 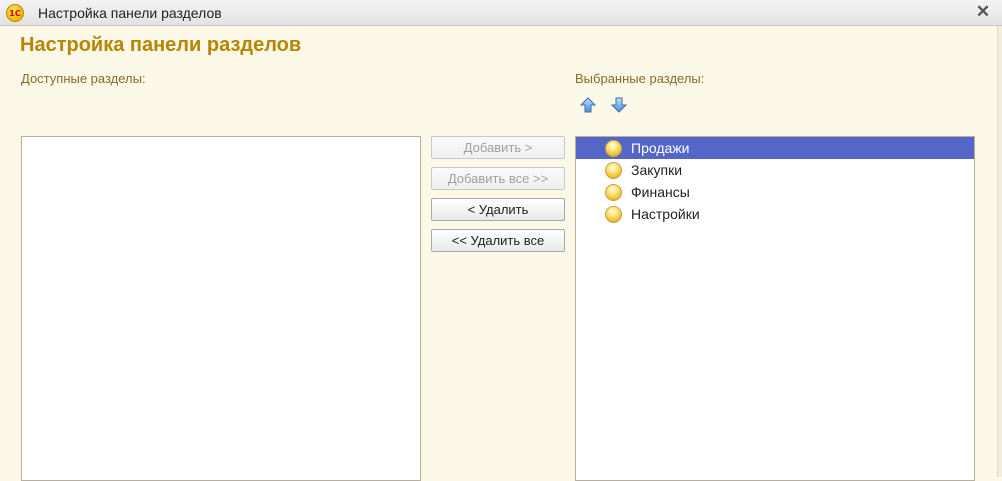 I want to click on list-item-purchases: Закупки, so click(x=775, y=170).